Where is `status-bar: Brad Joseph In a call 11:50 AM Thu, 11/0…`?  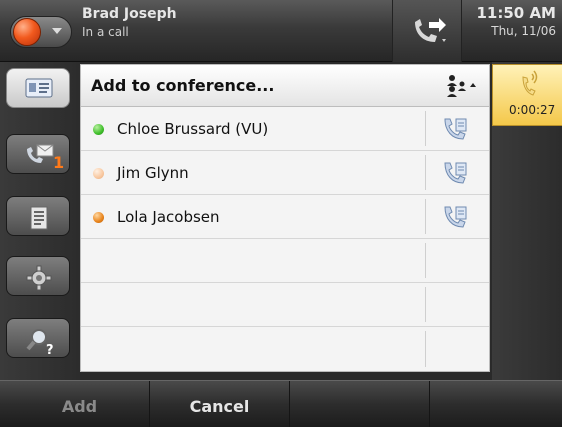
status-bar: Brad Joseph In a call 11:50 AM Thu, 11/0… is located at coordinates (281, 31).